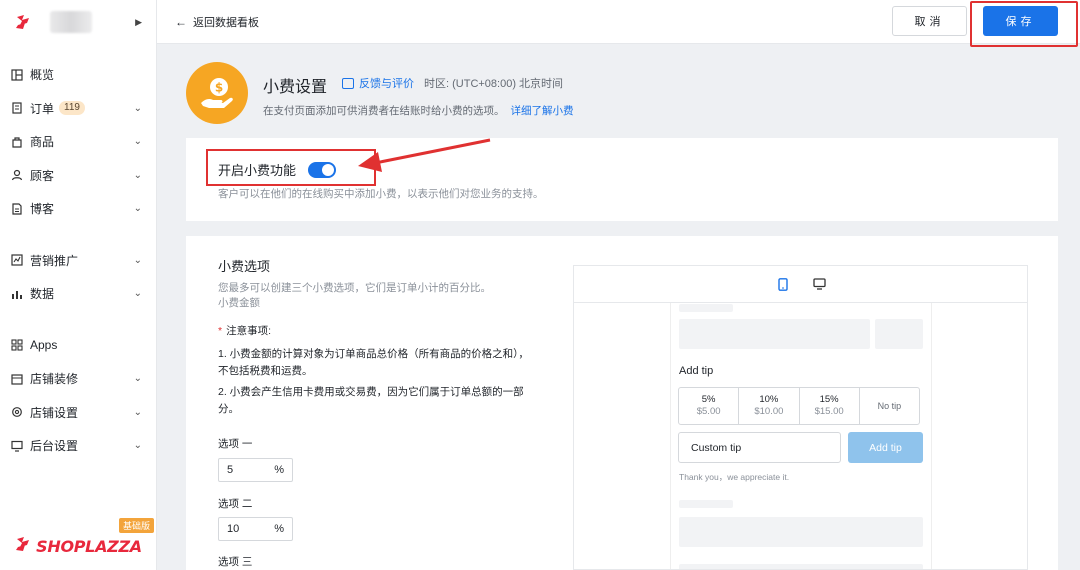 This screenshot has width=1080, height=570. What do you see at coordinates (829, 411) in the screenshot?
I see `tip-amount: $15.00` at bounding box center [829, 411].